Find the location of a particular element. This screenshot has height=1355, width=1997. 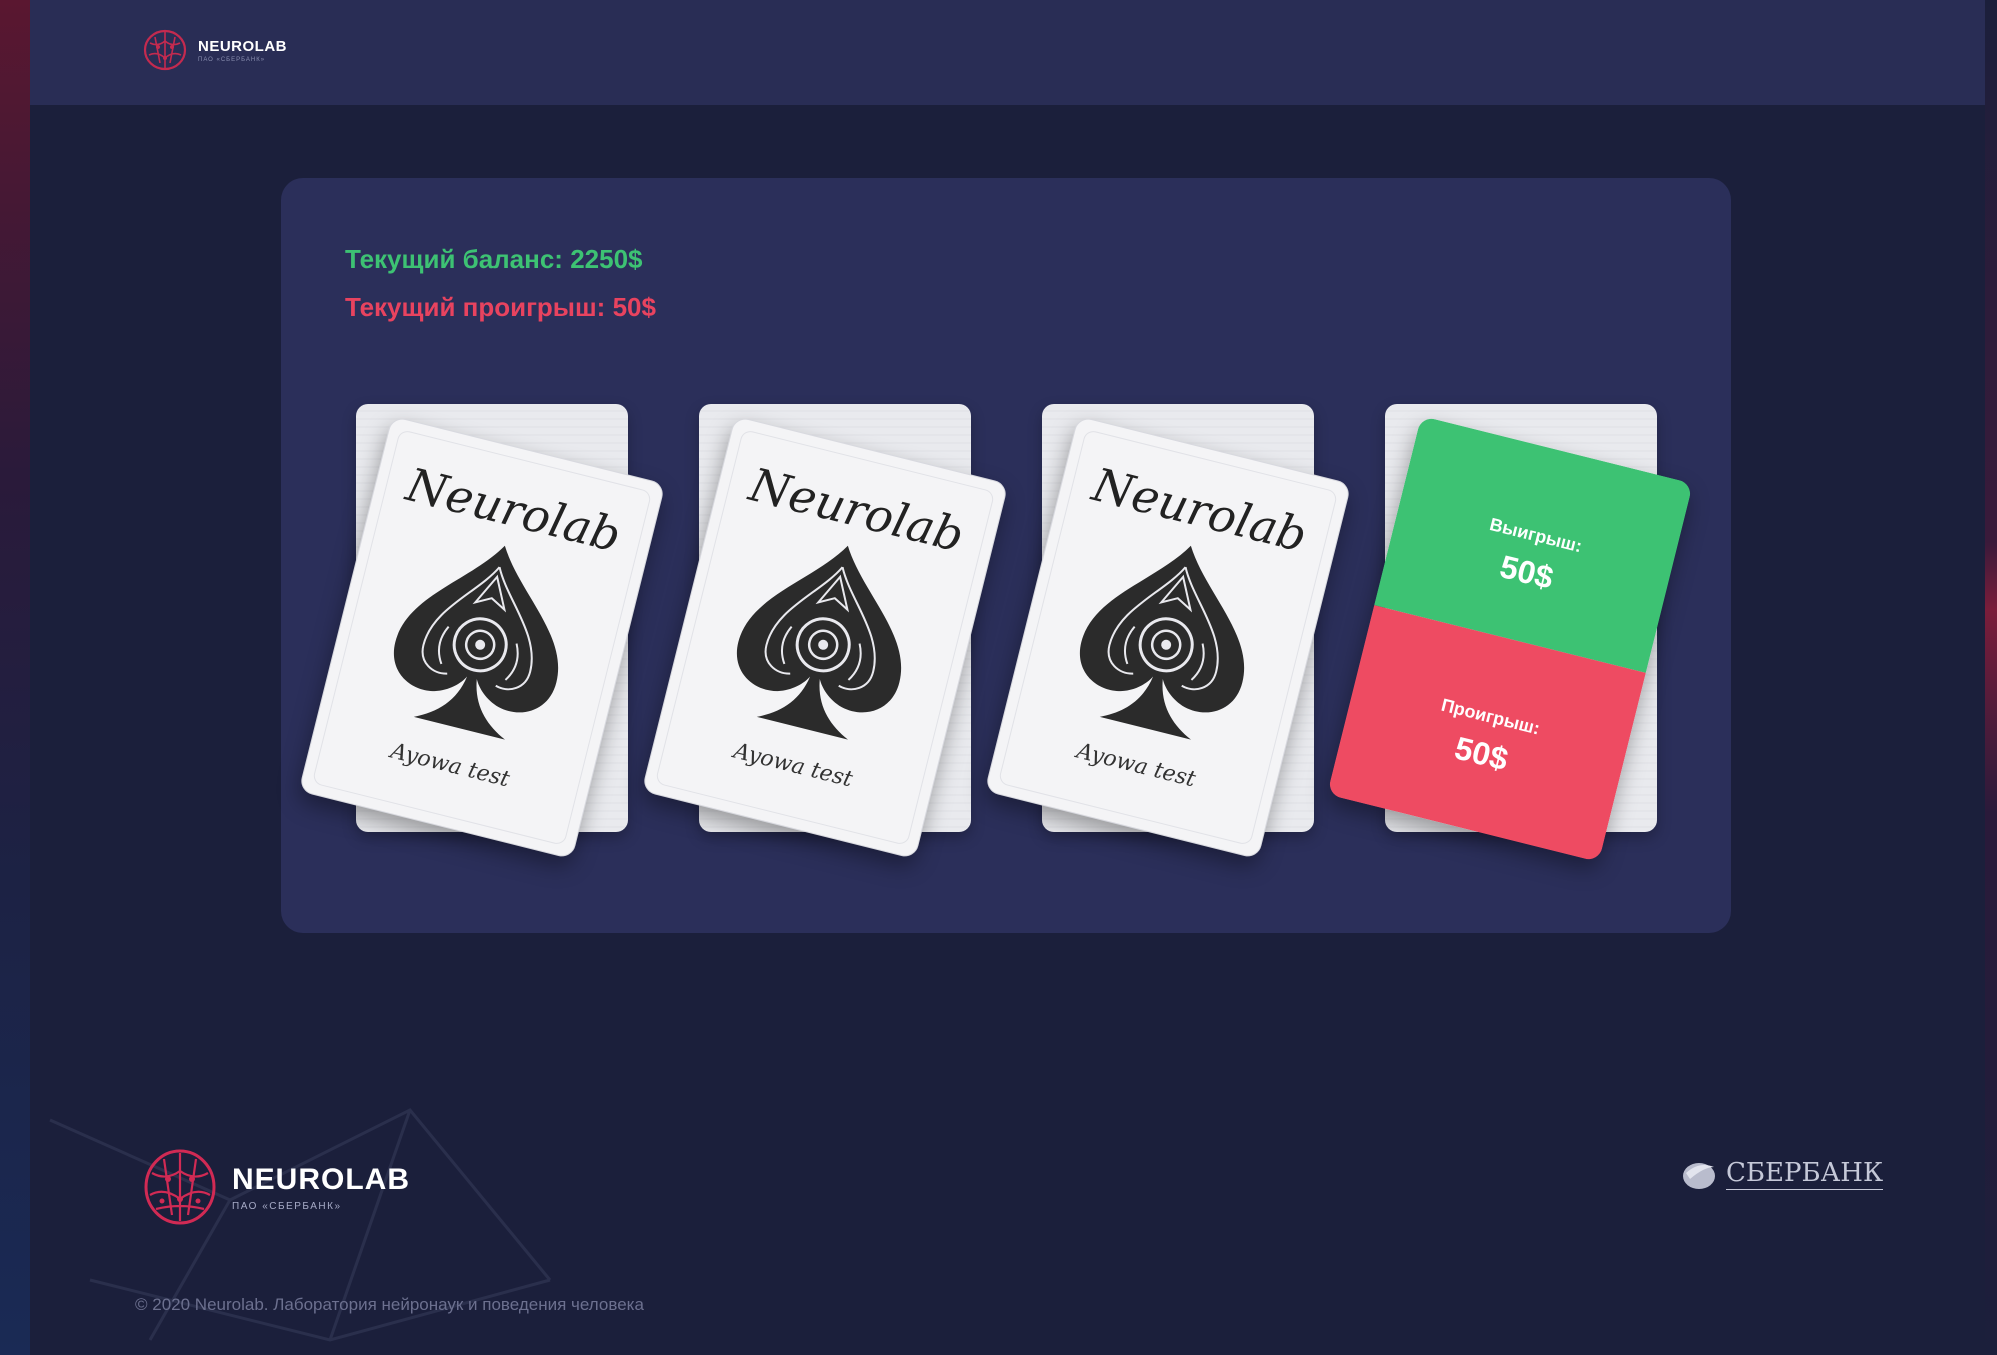

left-edge-decoration is located at coordinates (15, 677).